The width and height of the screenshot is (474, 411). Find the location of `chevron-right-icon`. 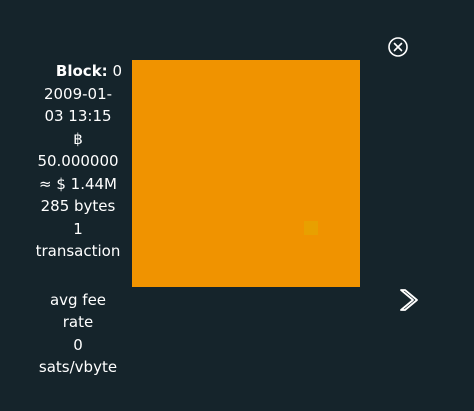

chevron-right-icon is located at coordinates (409, 300).